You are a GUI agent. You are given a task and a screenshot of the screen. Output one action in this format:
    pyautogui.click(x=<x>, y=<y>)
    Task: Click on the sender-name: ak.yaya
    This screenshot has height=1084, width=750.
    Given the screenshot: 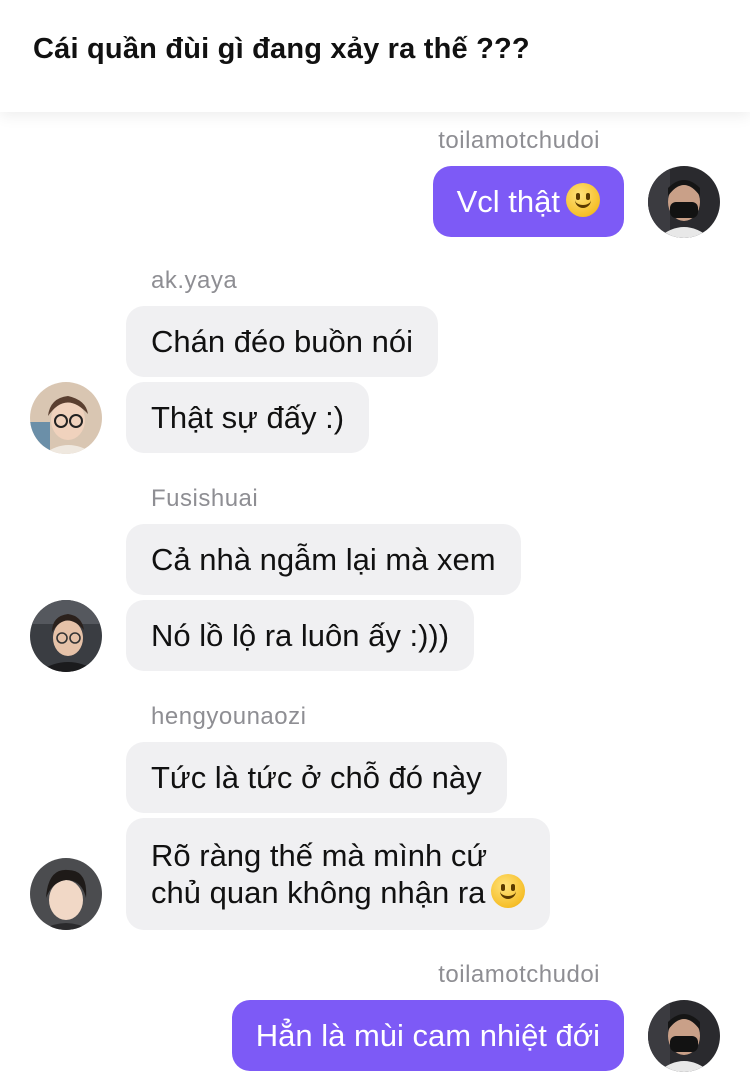 What is the action you would take?
    pyautogui.click(x=194, y=280)
    